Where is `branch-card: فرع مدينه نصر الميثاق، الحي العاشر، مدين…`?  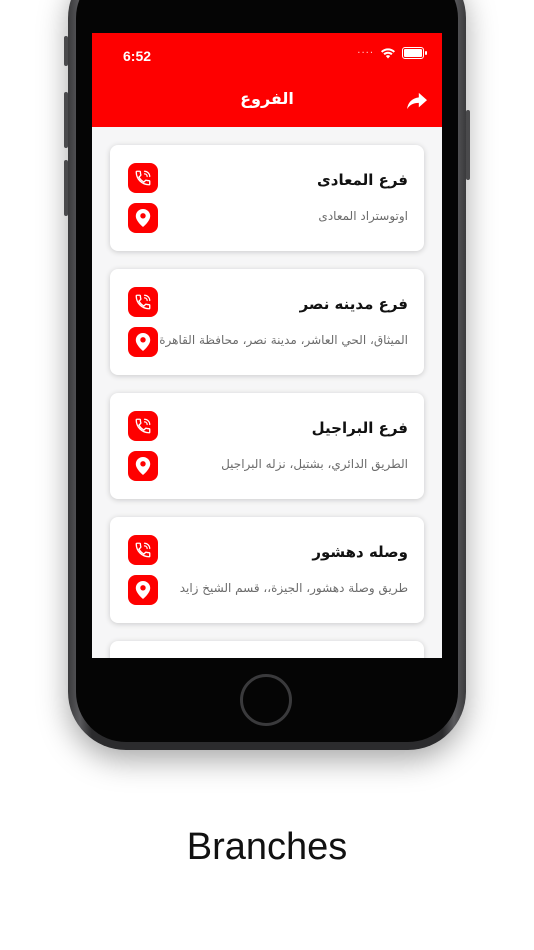
branch-card: فرع مدينه نصر الميثاق، الحي العاشر، مدين… is located at coordinates (267, 322).